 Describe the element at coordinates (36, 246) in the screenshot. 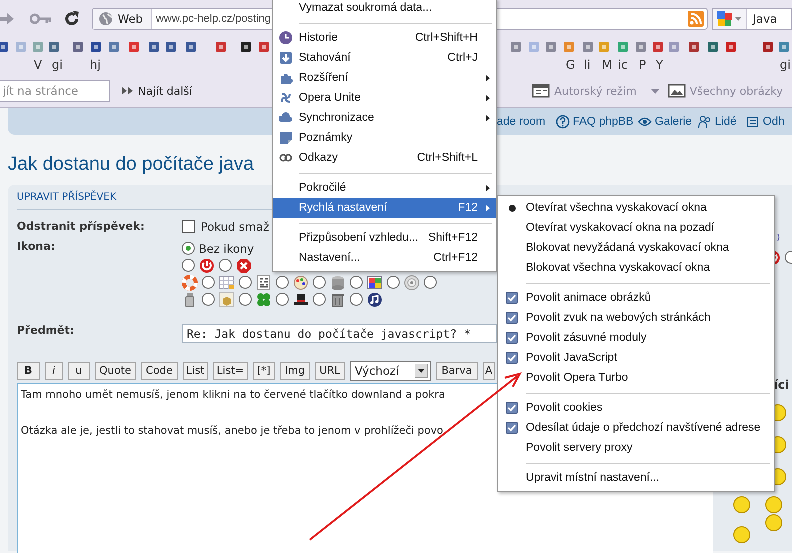

I see `field-label: Ikona:` at that location.